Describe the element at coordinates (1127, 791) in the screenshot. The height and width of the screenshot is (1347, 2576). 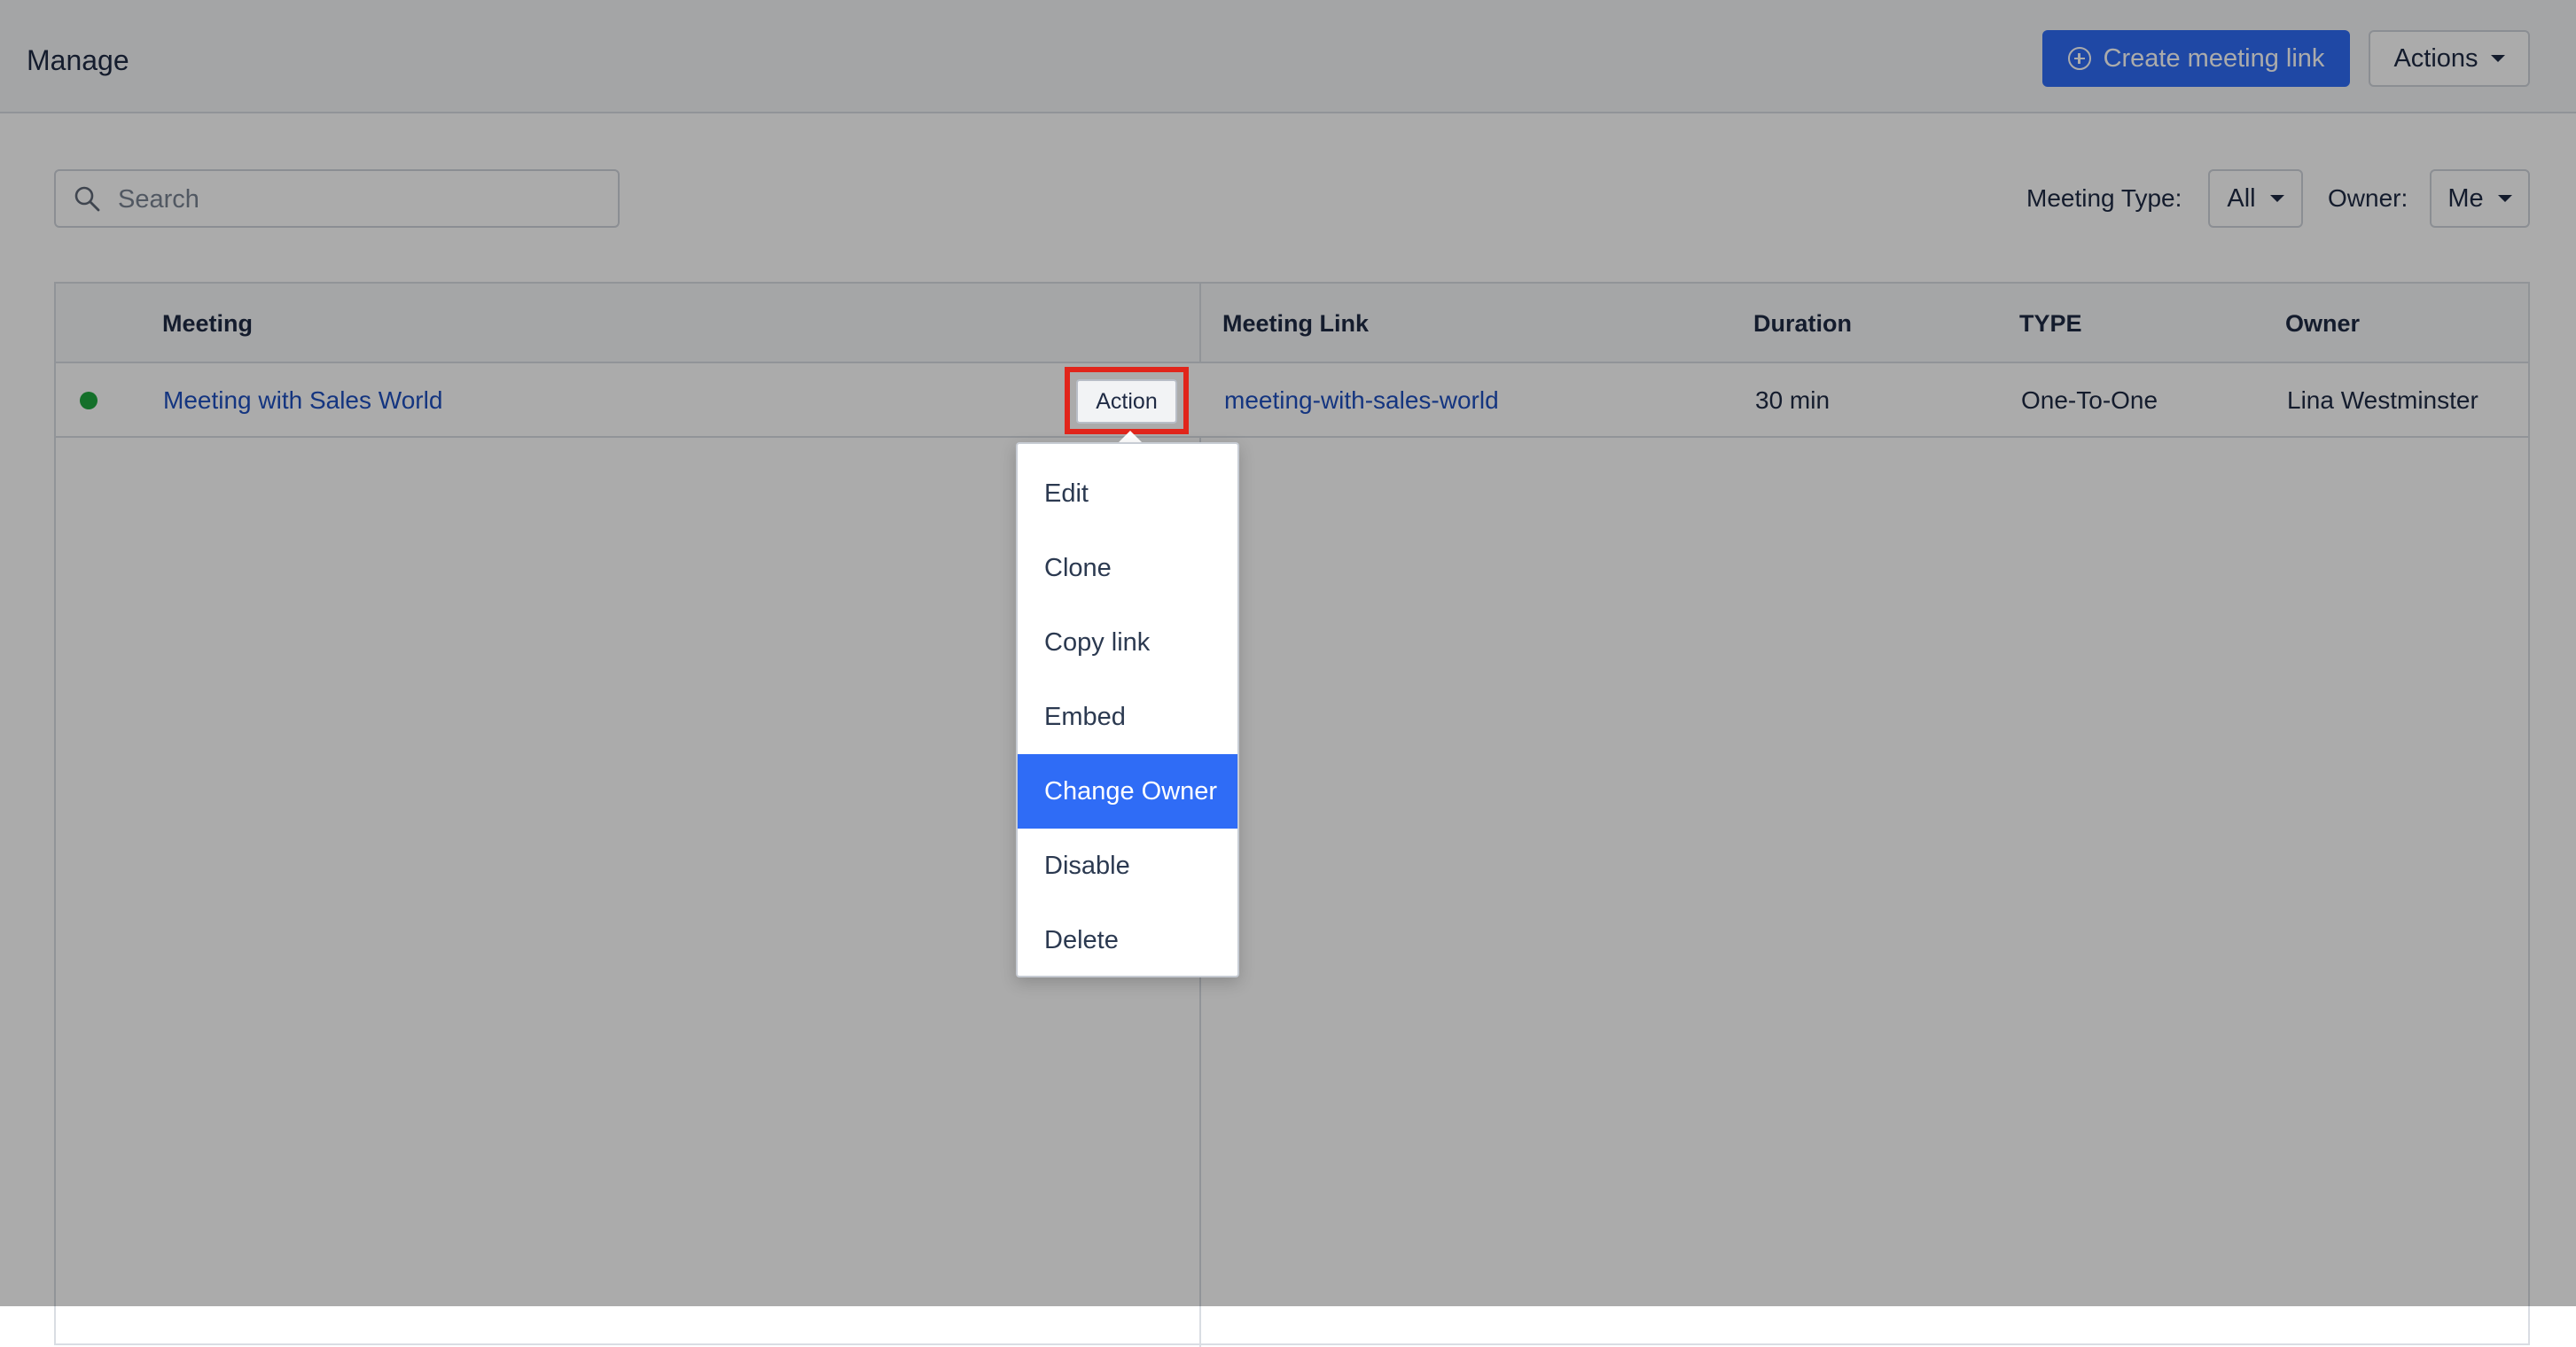
I see `menu-item-change-owner: Change Owner` at that location.